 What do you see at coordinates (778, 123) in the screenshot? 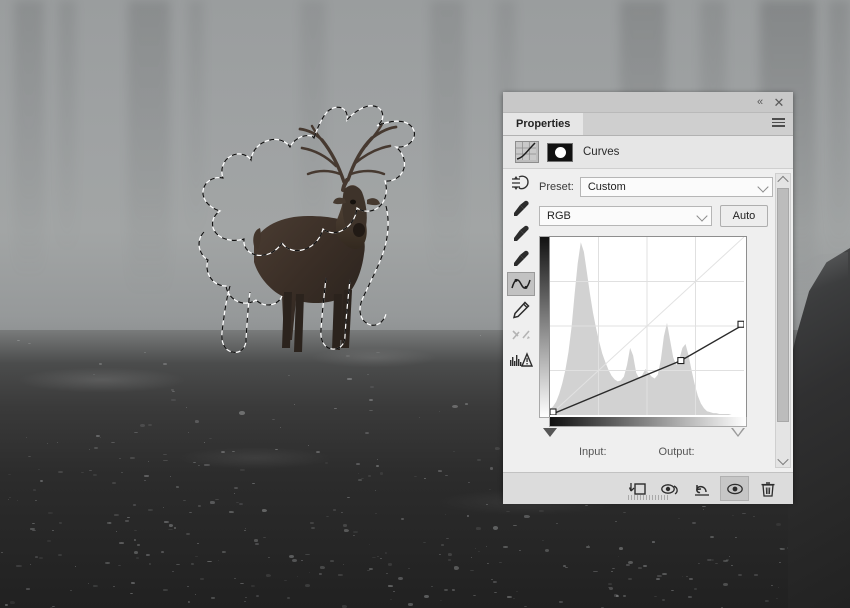
I see `panel-menu-icon` at bounding box center [778, 123].